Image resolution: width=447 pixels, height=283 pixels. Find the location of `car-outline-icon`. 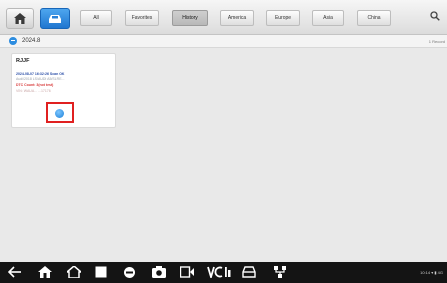

car-outline-icon is located at coordinates (74, 272).